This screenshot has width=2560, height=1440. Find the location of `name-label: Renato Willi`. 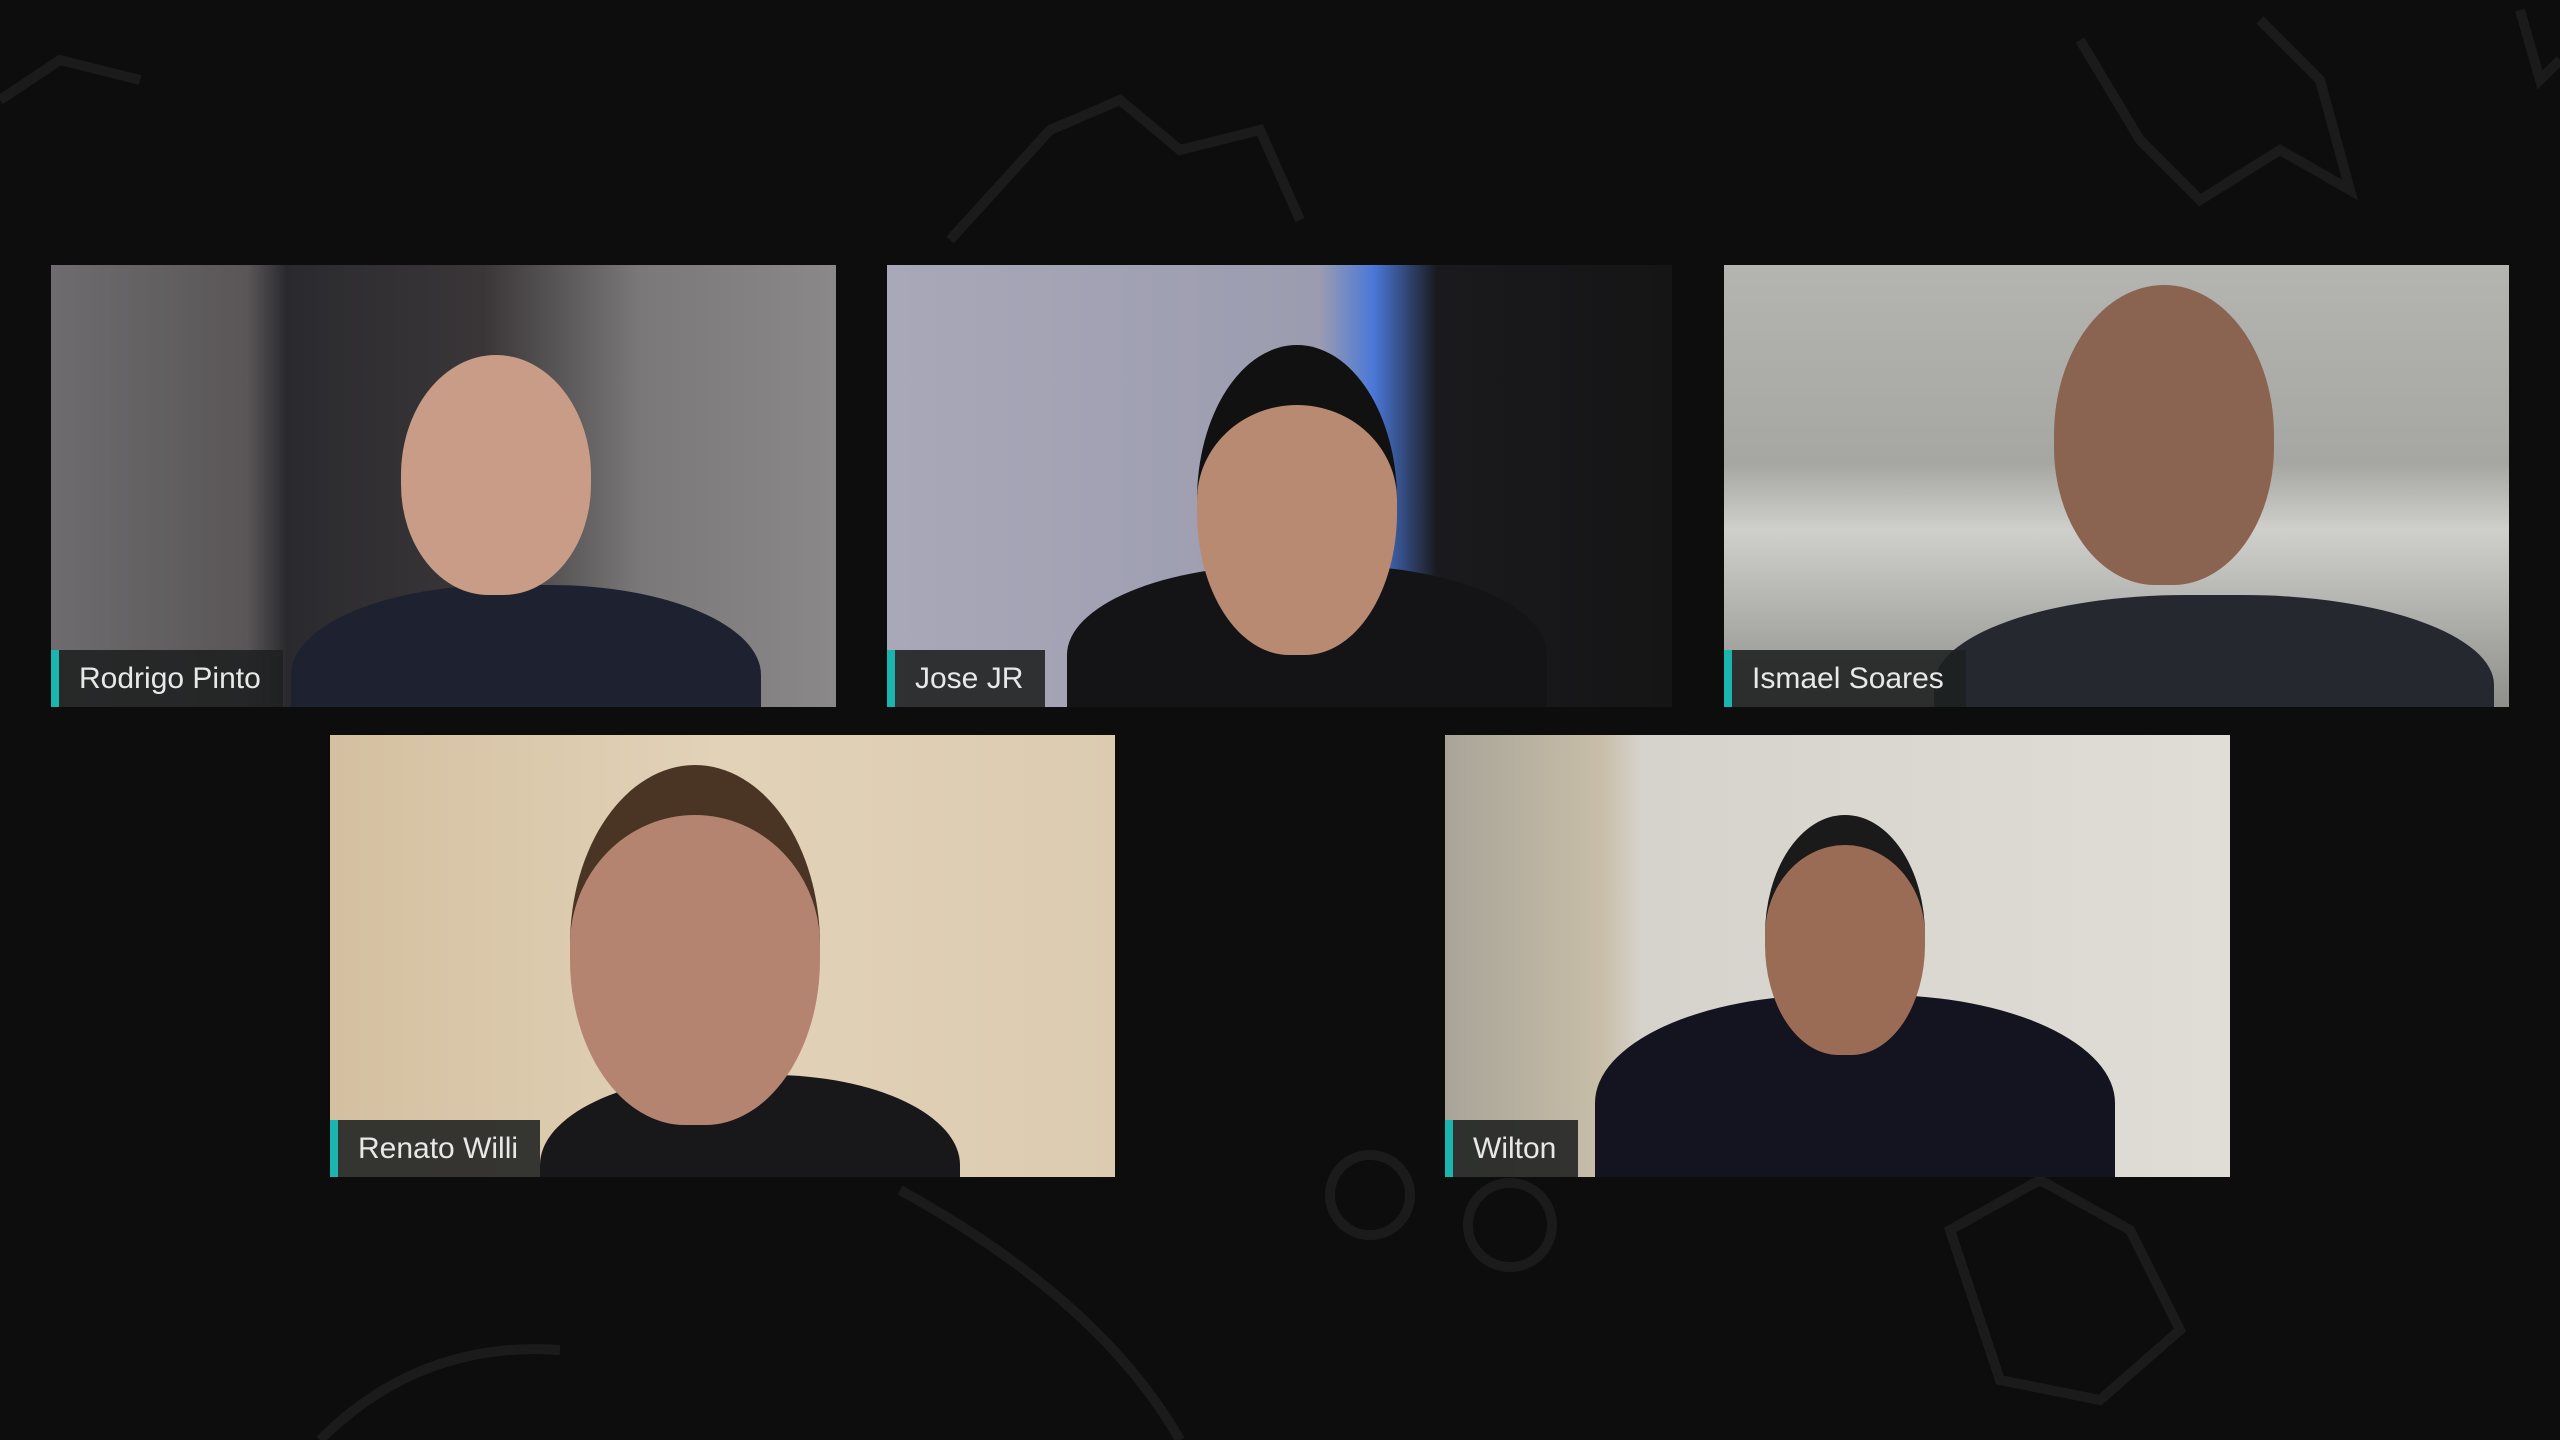

name-label: Renato Willi is located at coordinates (435, 1148).